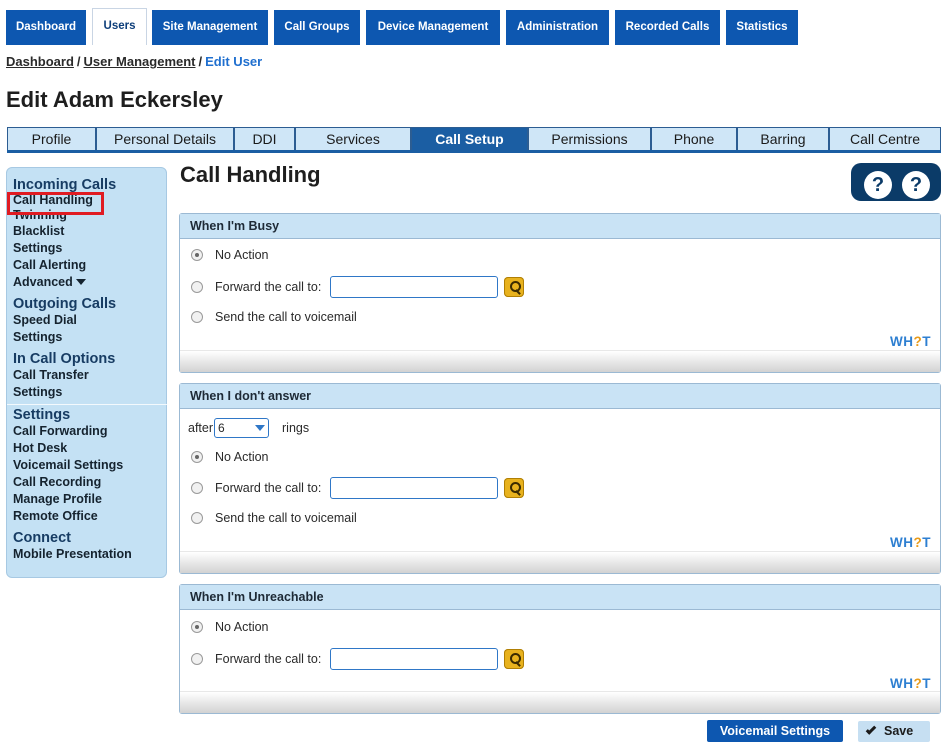 The image size is (945, 750). What do you see at coordinates (885, 138) in the screenshot?
I see `tab-call-centre: Call Centre` at bounding box center [885, 138].